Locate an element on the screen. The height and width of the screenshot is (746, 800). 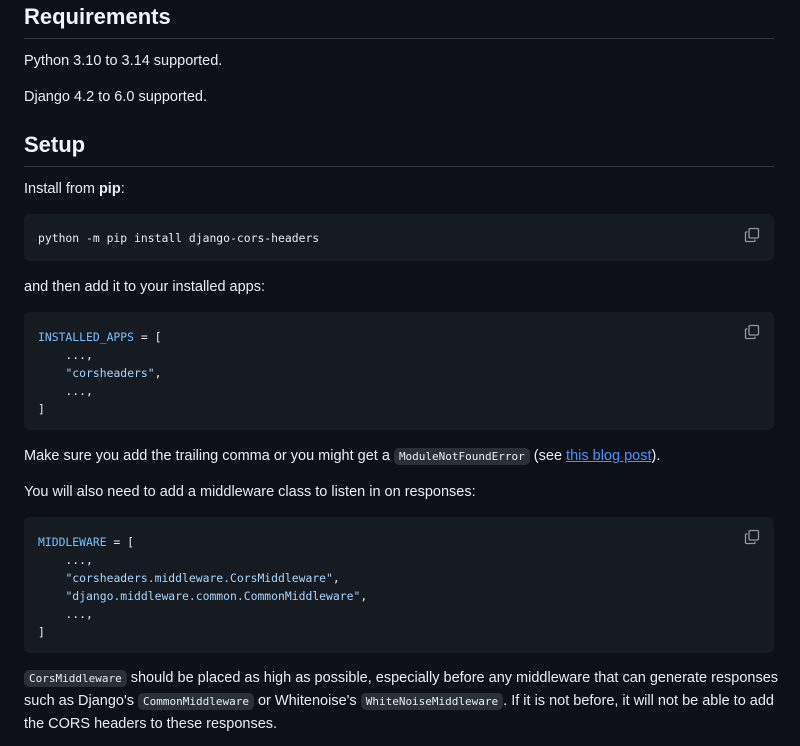
install-suffix: : is located at coordinates (122, 189).